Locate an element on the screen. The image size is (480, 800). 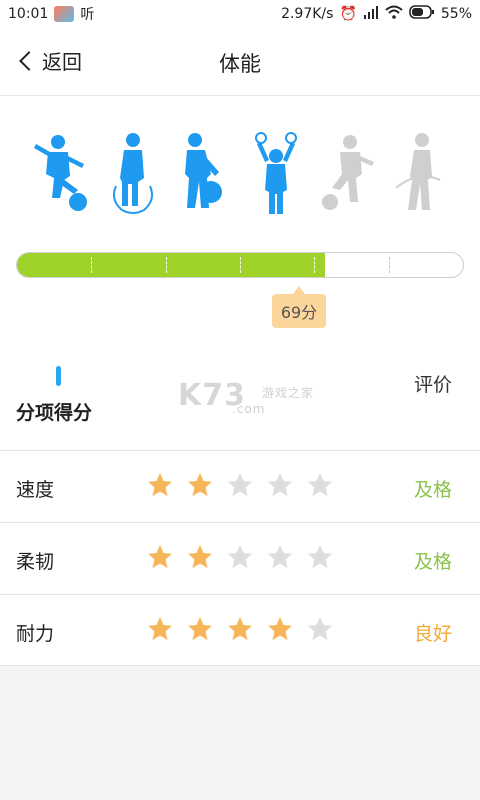
listen-label: 听 is located at coordinates (87, 15).